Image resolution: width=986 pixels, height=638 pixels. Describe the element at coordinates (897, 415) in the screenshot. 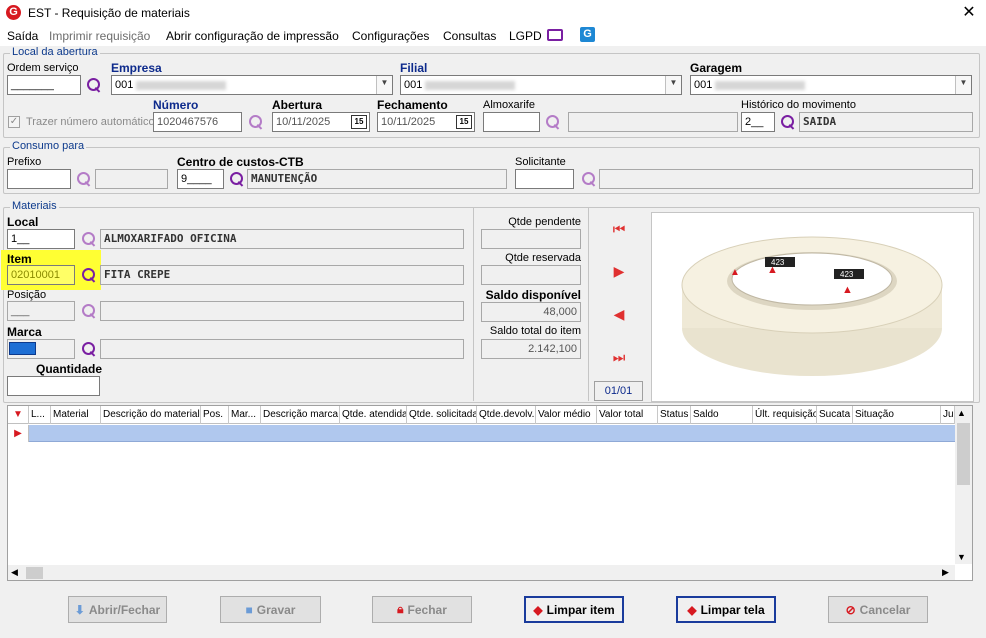

I see `grid-col-situacao: Situação` at that location.